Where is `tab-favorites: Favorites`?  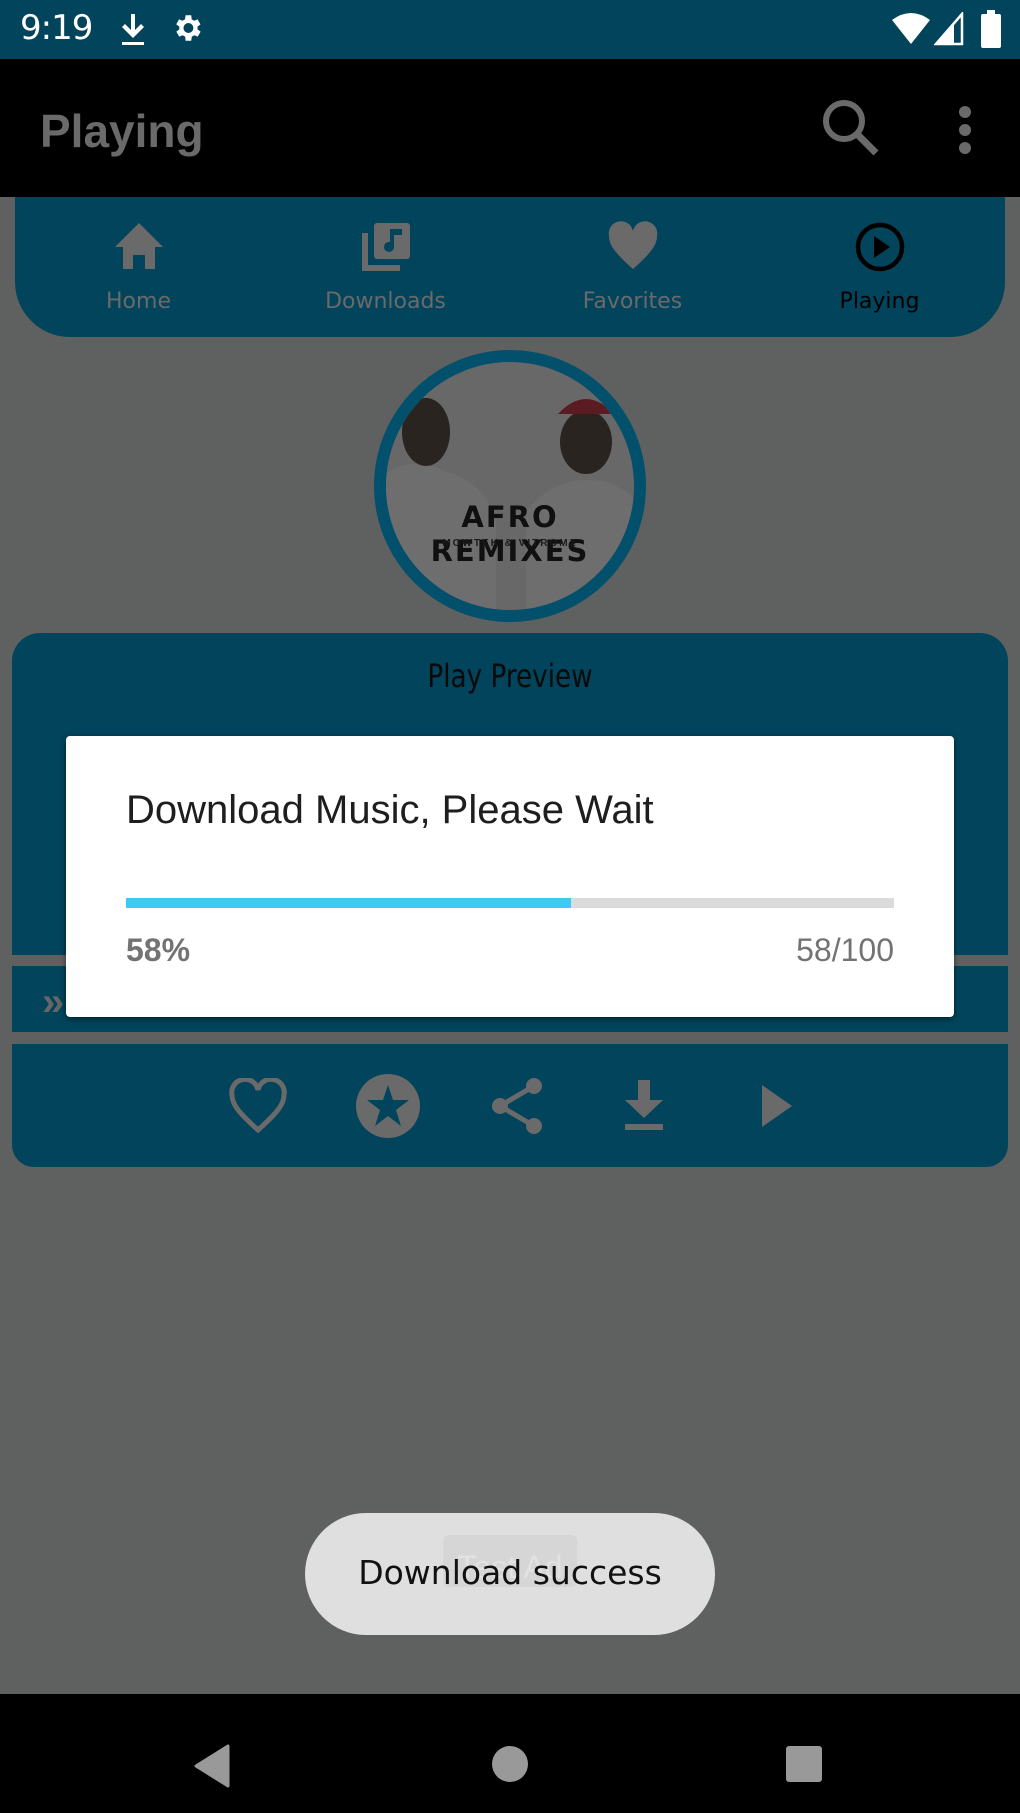
tab-favorites: Favorites is located at coordinates (632, 267).